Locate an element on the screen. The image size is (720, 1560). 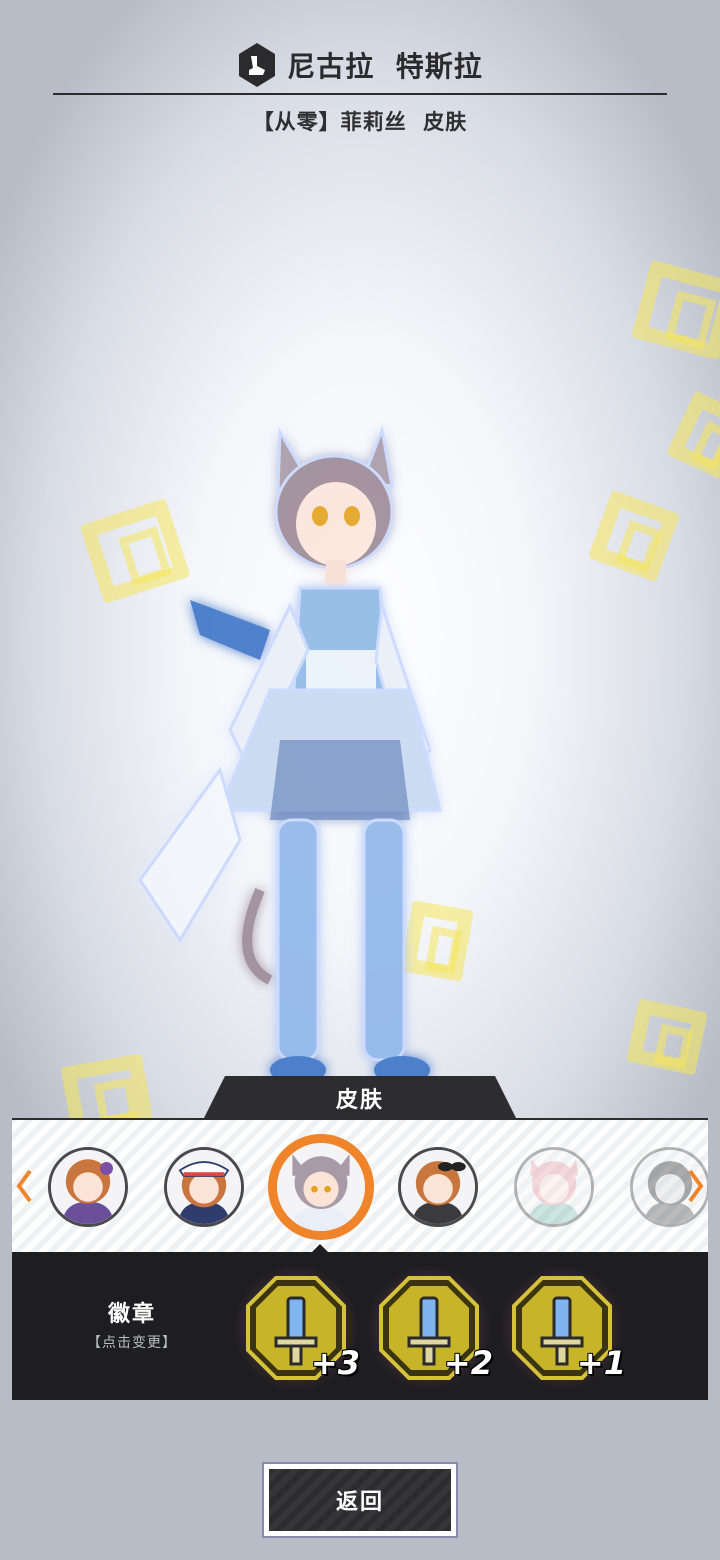
badge-slot-3: +1 is located at coordinates (562, 1328).